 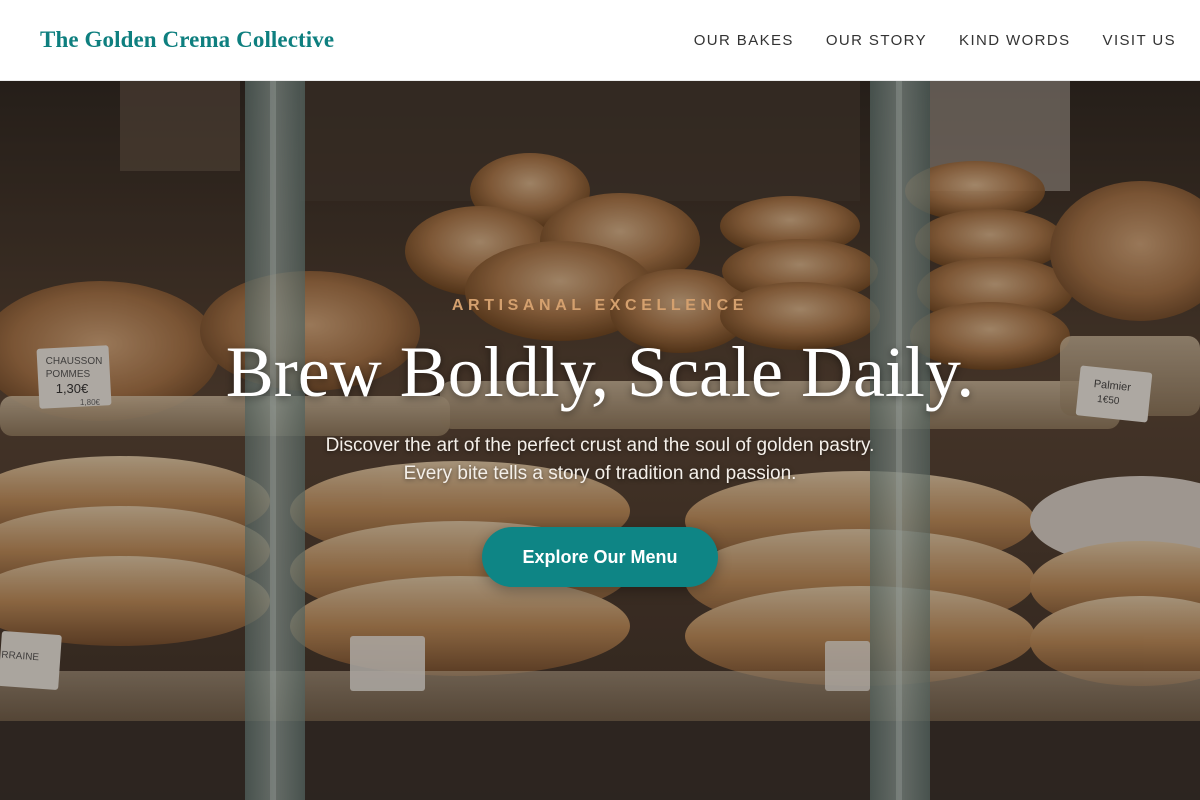 What do you see at coordinates (935, 40) in the screenshot?
I see `main-nav: OUR BAKES OUR STORY KIND WORDS VISIT US` at bounding box center [935, 40].